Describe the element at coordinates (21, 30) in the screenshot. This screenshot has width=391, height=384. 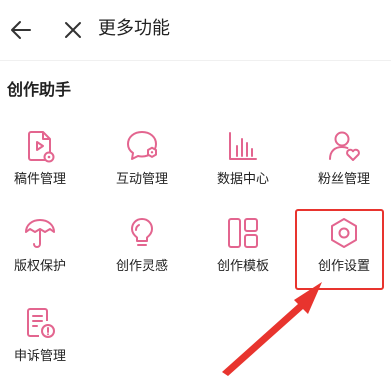
I see `arrow-left-icon` at that location.